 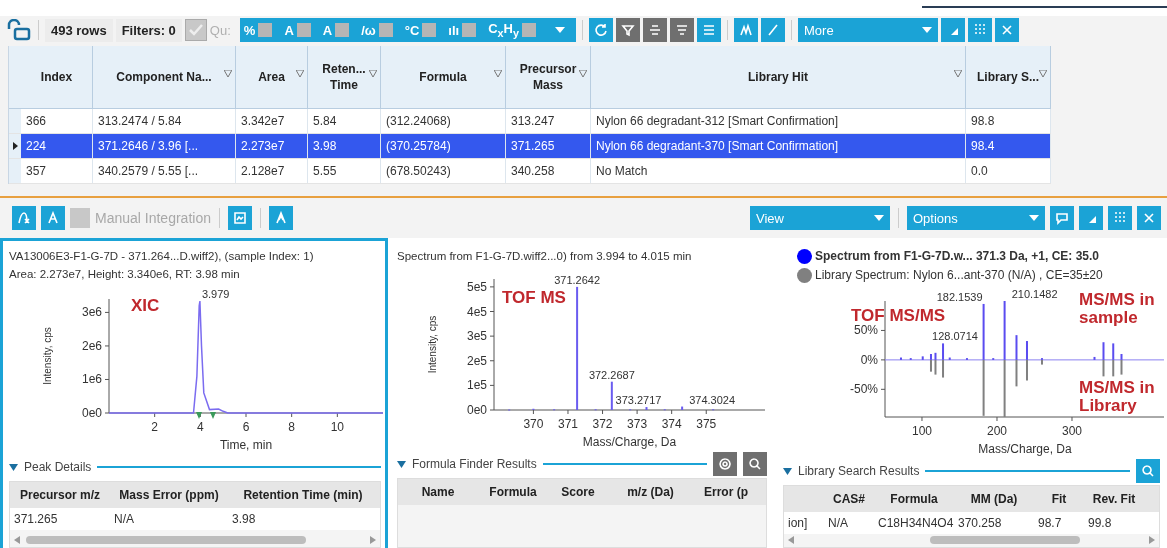 I want to click on chart-title: Spectrum from F1-G-7D.wiff2...0) from 3.994 to 4.015 min, so click(x=545, y=256).